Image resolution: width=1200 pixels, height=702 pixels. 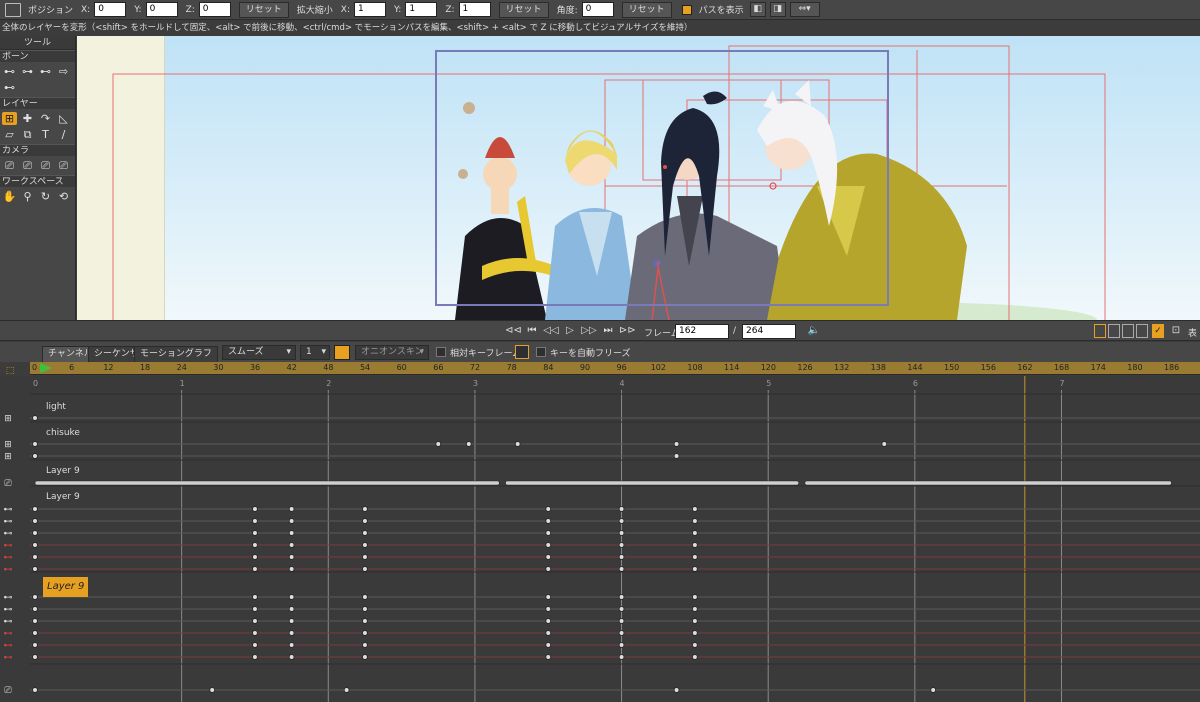 What do you see at coordinates (66, 587) in the screenshot?
I see `layer-badge-layer9: Layer 9` at bounding box center [66, 587].